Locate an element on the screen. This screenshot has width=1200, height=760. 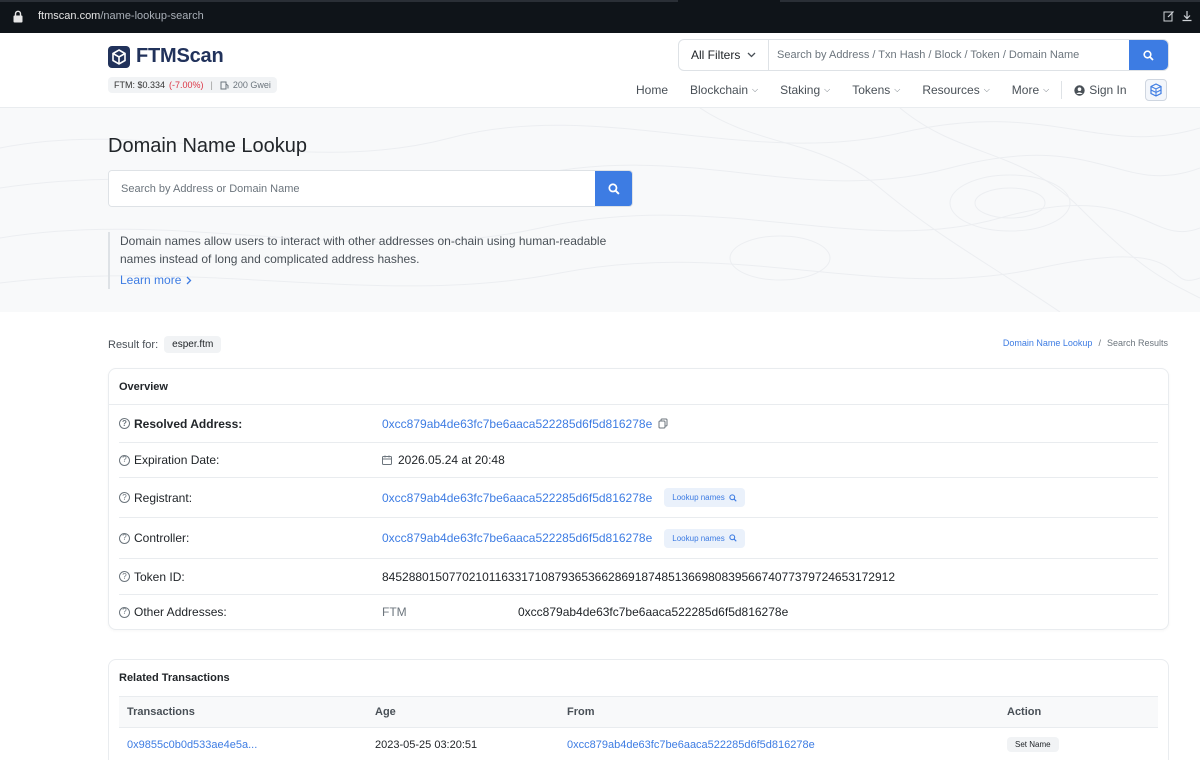
nav-resources-label: Resources is located at coordinates (951, 90).